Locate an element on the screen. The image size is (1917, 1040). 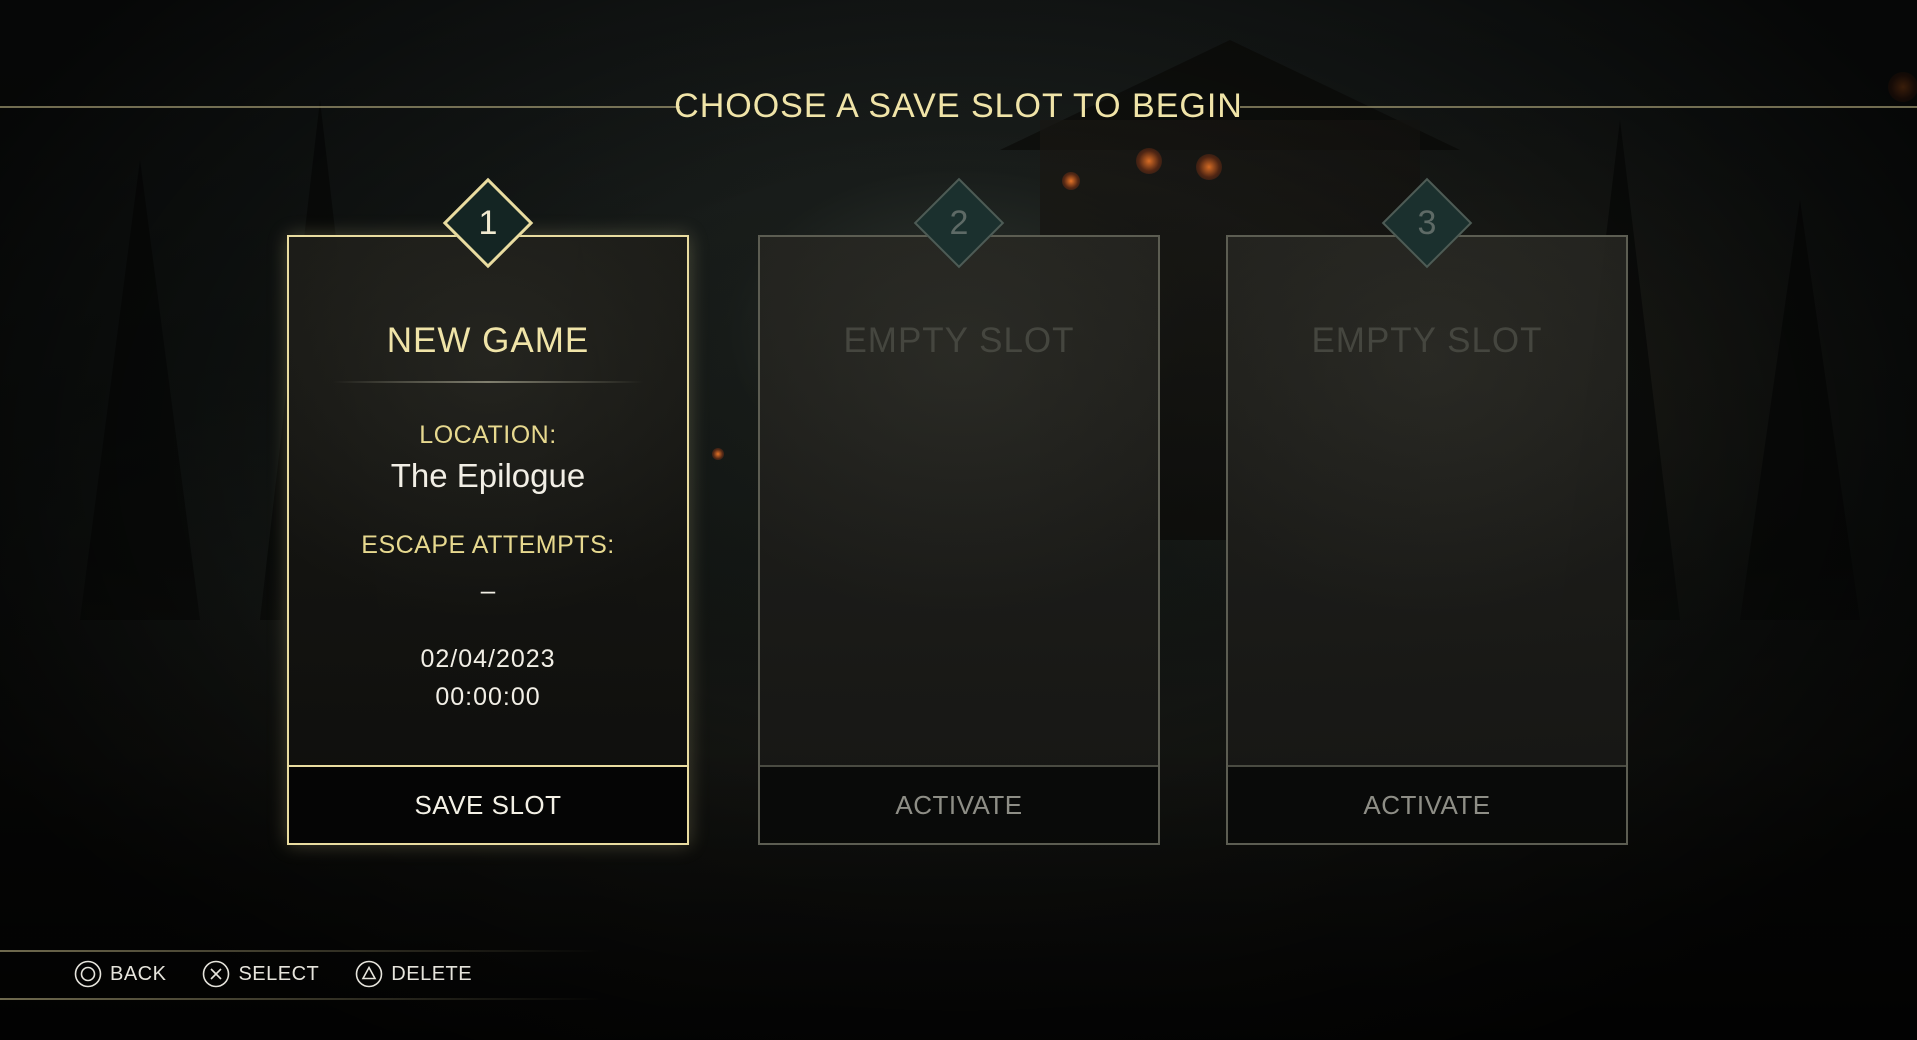
delete-prompt: DELETE is located at coordinates (413, 974).